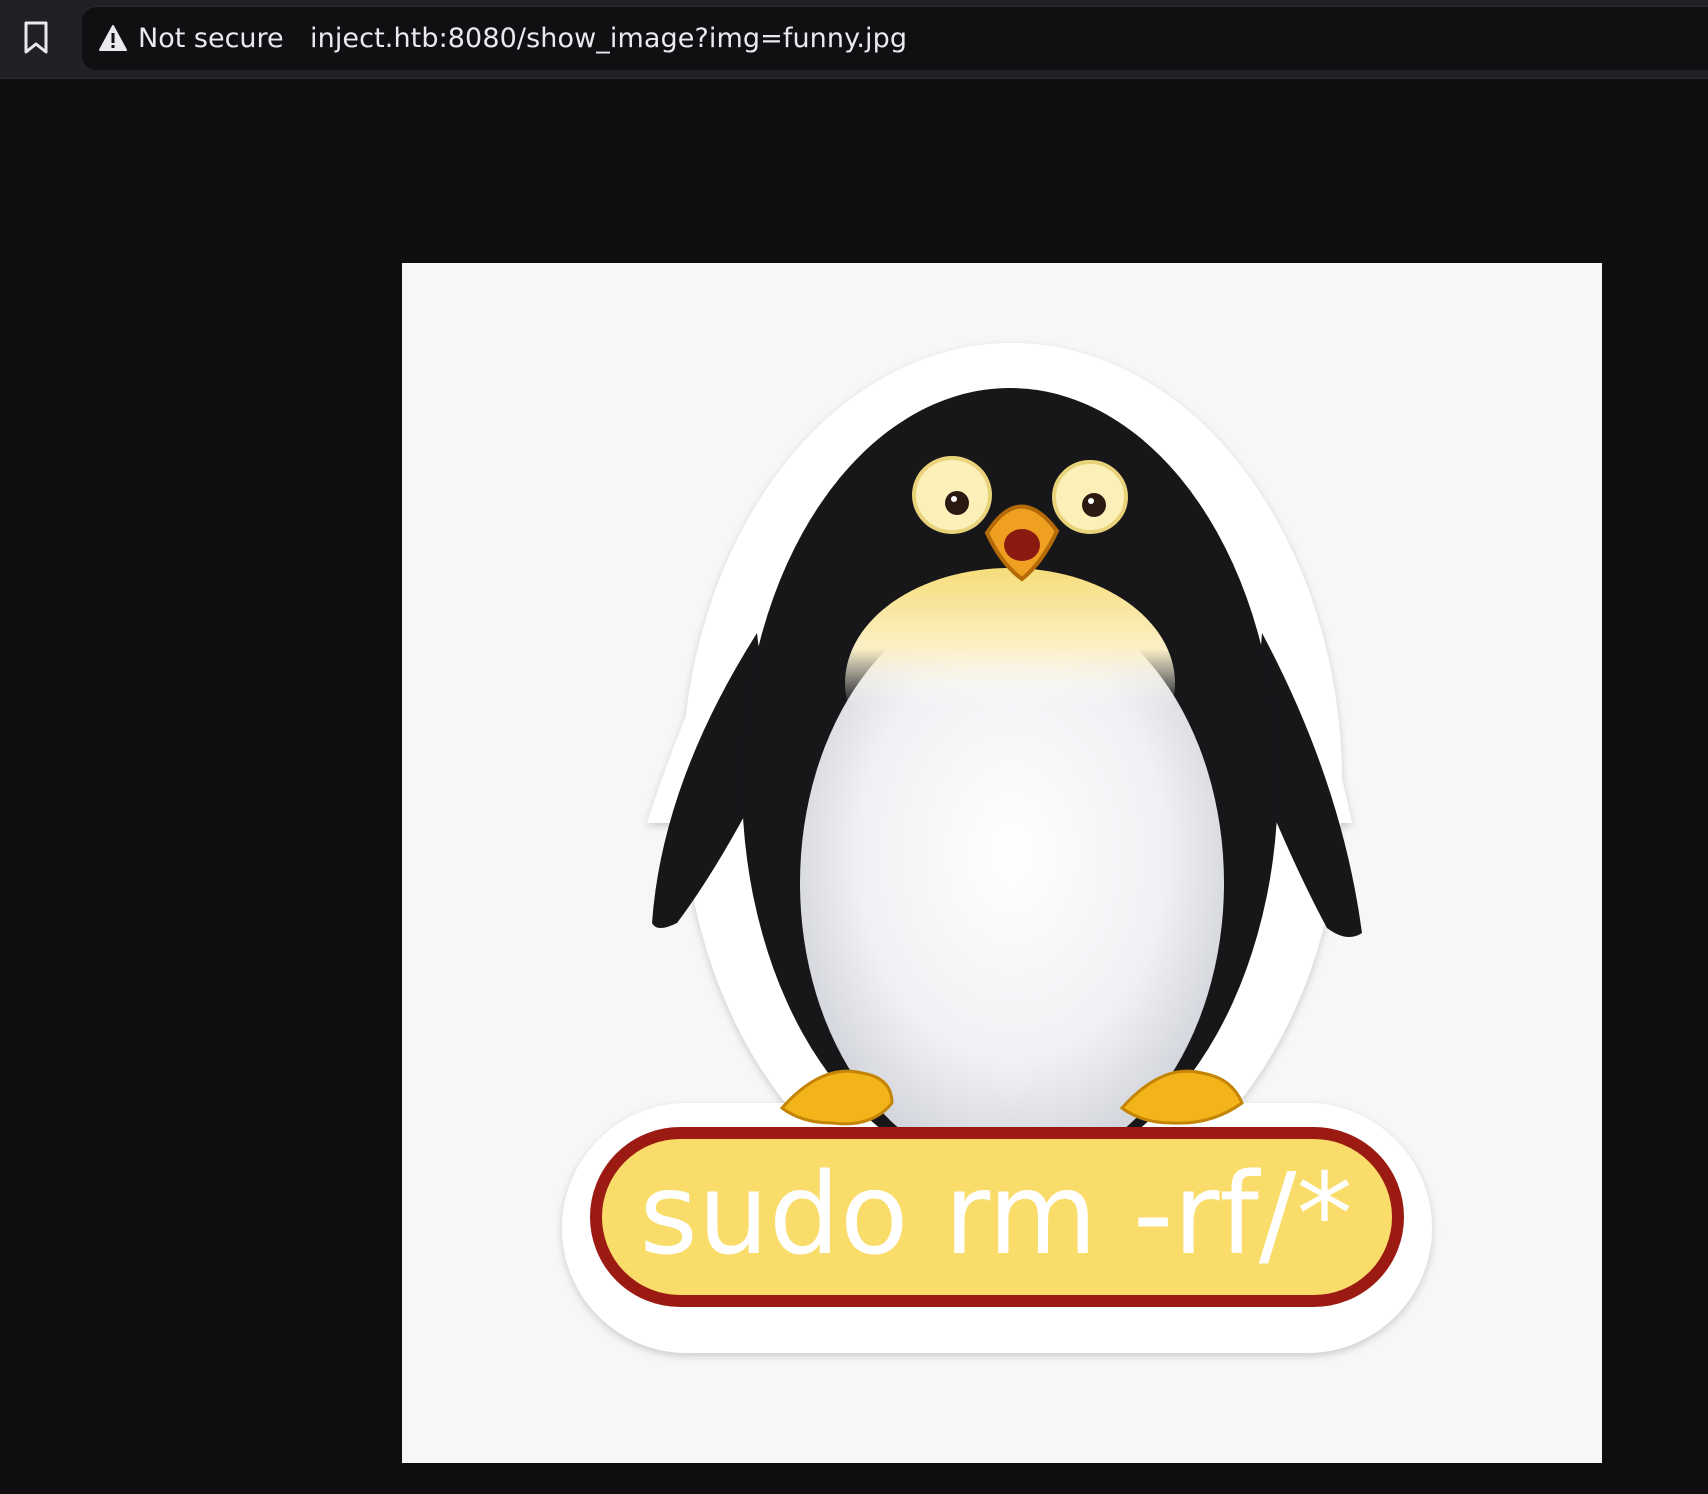  I want to click on bookmark-button, so click(36, 38).